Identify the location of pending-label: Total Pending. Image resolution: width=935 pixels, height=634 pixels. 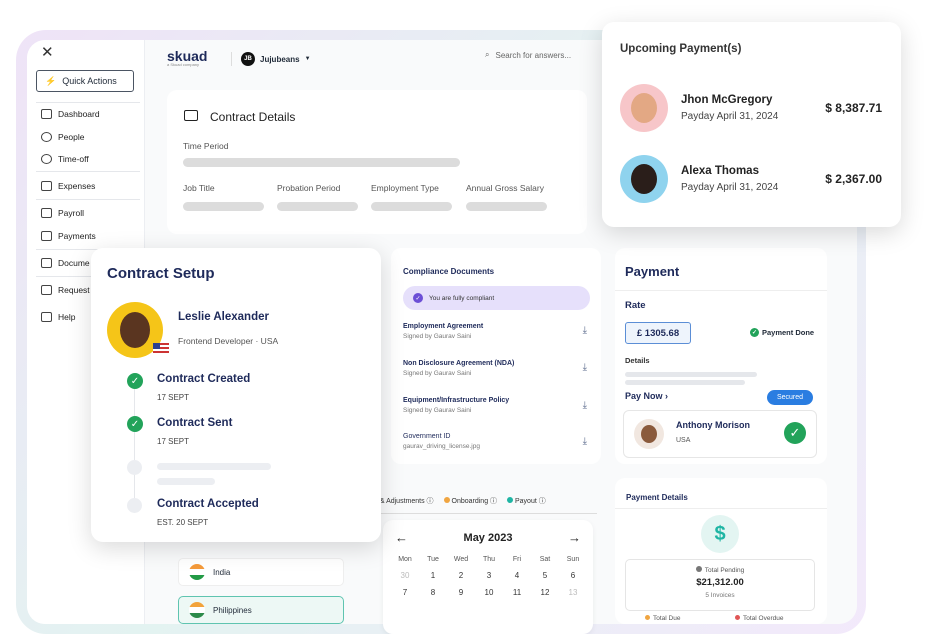
(720, 570).